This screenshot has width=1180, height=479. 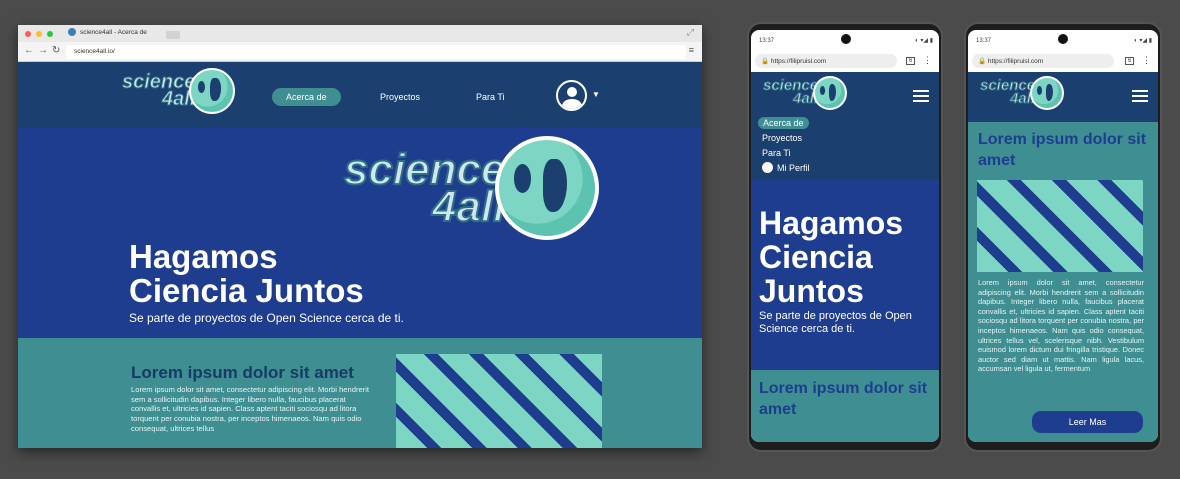 I want to click on profile-avatar-icon, so click(x=571, y=95).